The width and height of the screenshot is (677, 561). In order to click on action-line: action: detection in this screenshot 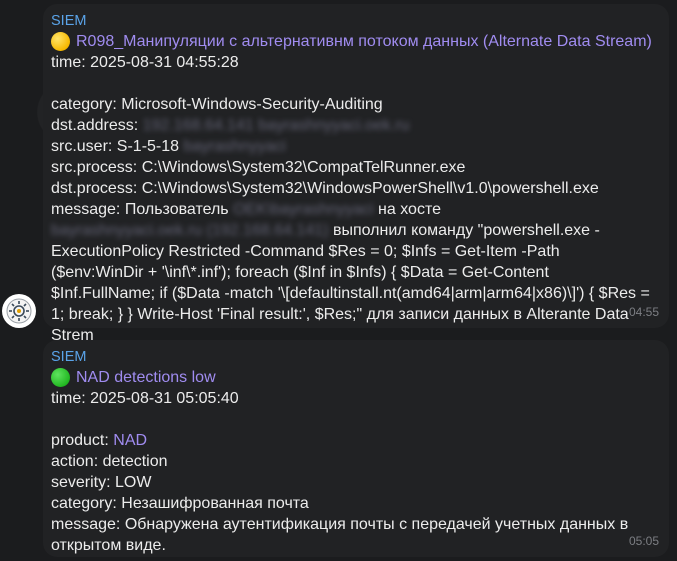, I will do `click(109, 461)`.